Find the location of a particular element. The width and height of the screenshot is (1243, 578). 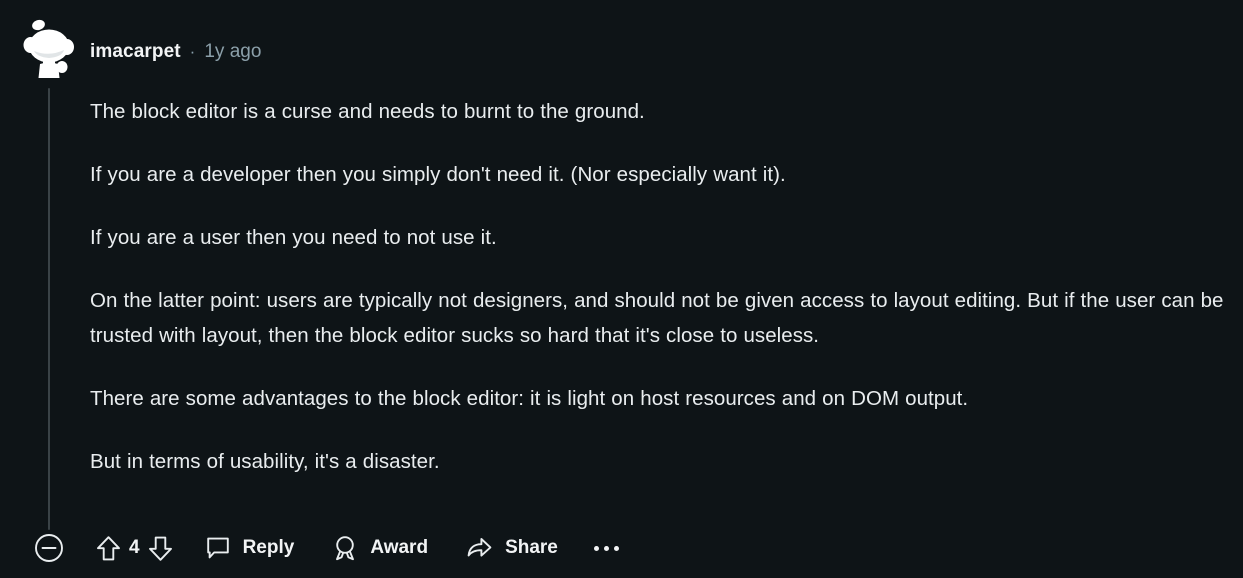

speech-bubble-icon is located at coordinates (217, 548).